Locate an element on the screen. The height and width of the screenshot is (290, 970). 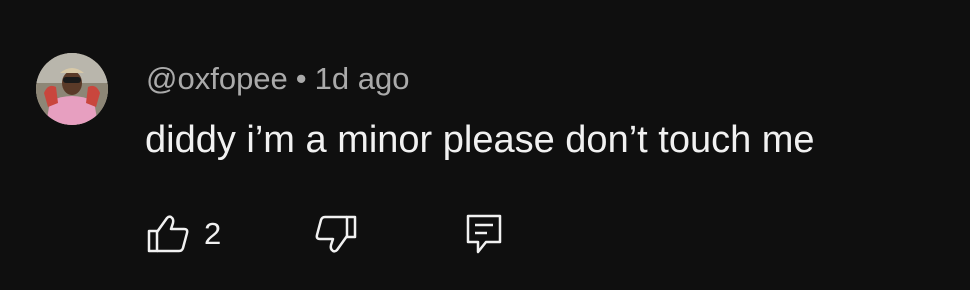
avatar-image is located at coordinates (72, 89).